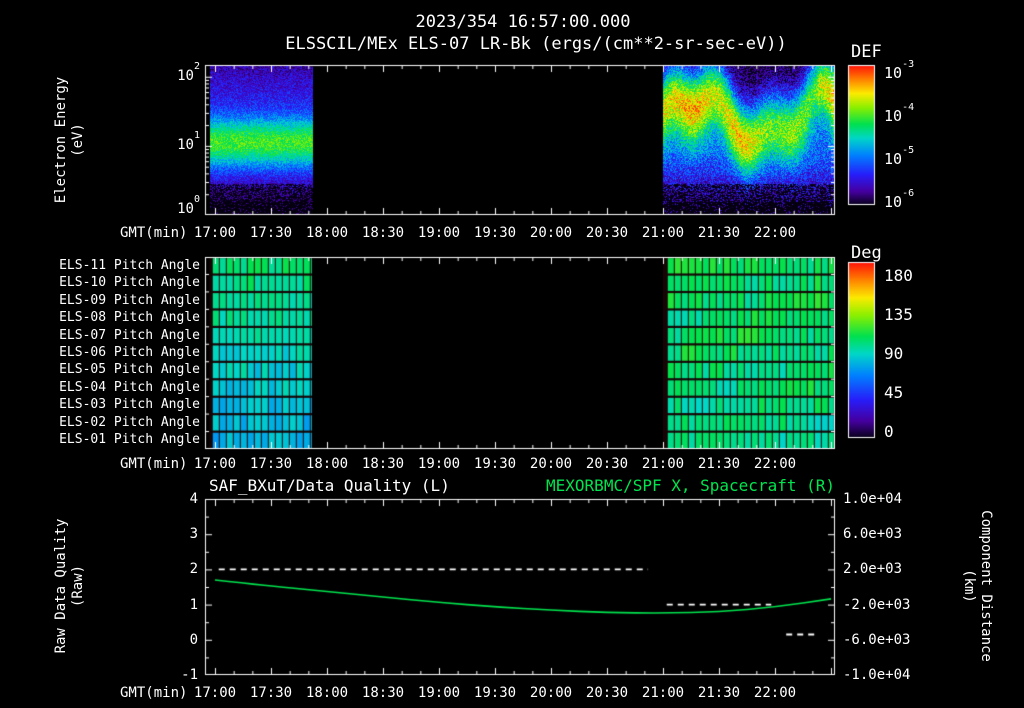 This screenshot has height=708, width=1024. I want to click on pitch-row-label: ELS-02 Pitch Angle, so click(129, 422).